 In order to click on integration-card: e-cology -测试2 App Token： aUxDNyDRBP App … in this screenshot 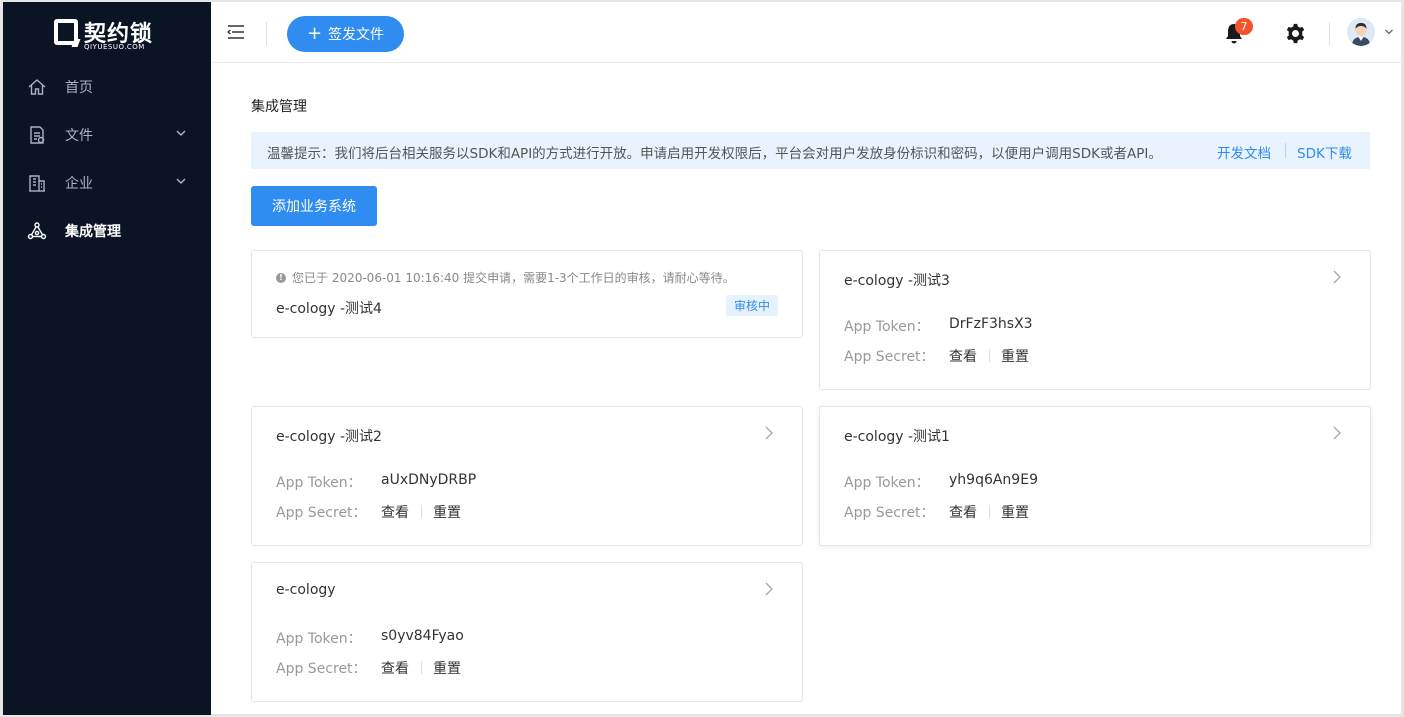, I will do `click(527, 476)`.